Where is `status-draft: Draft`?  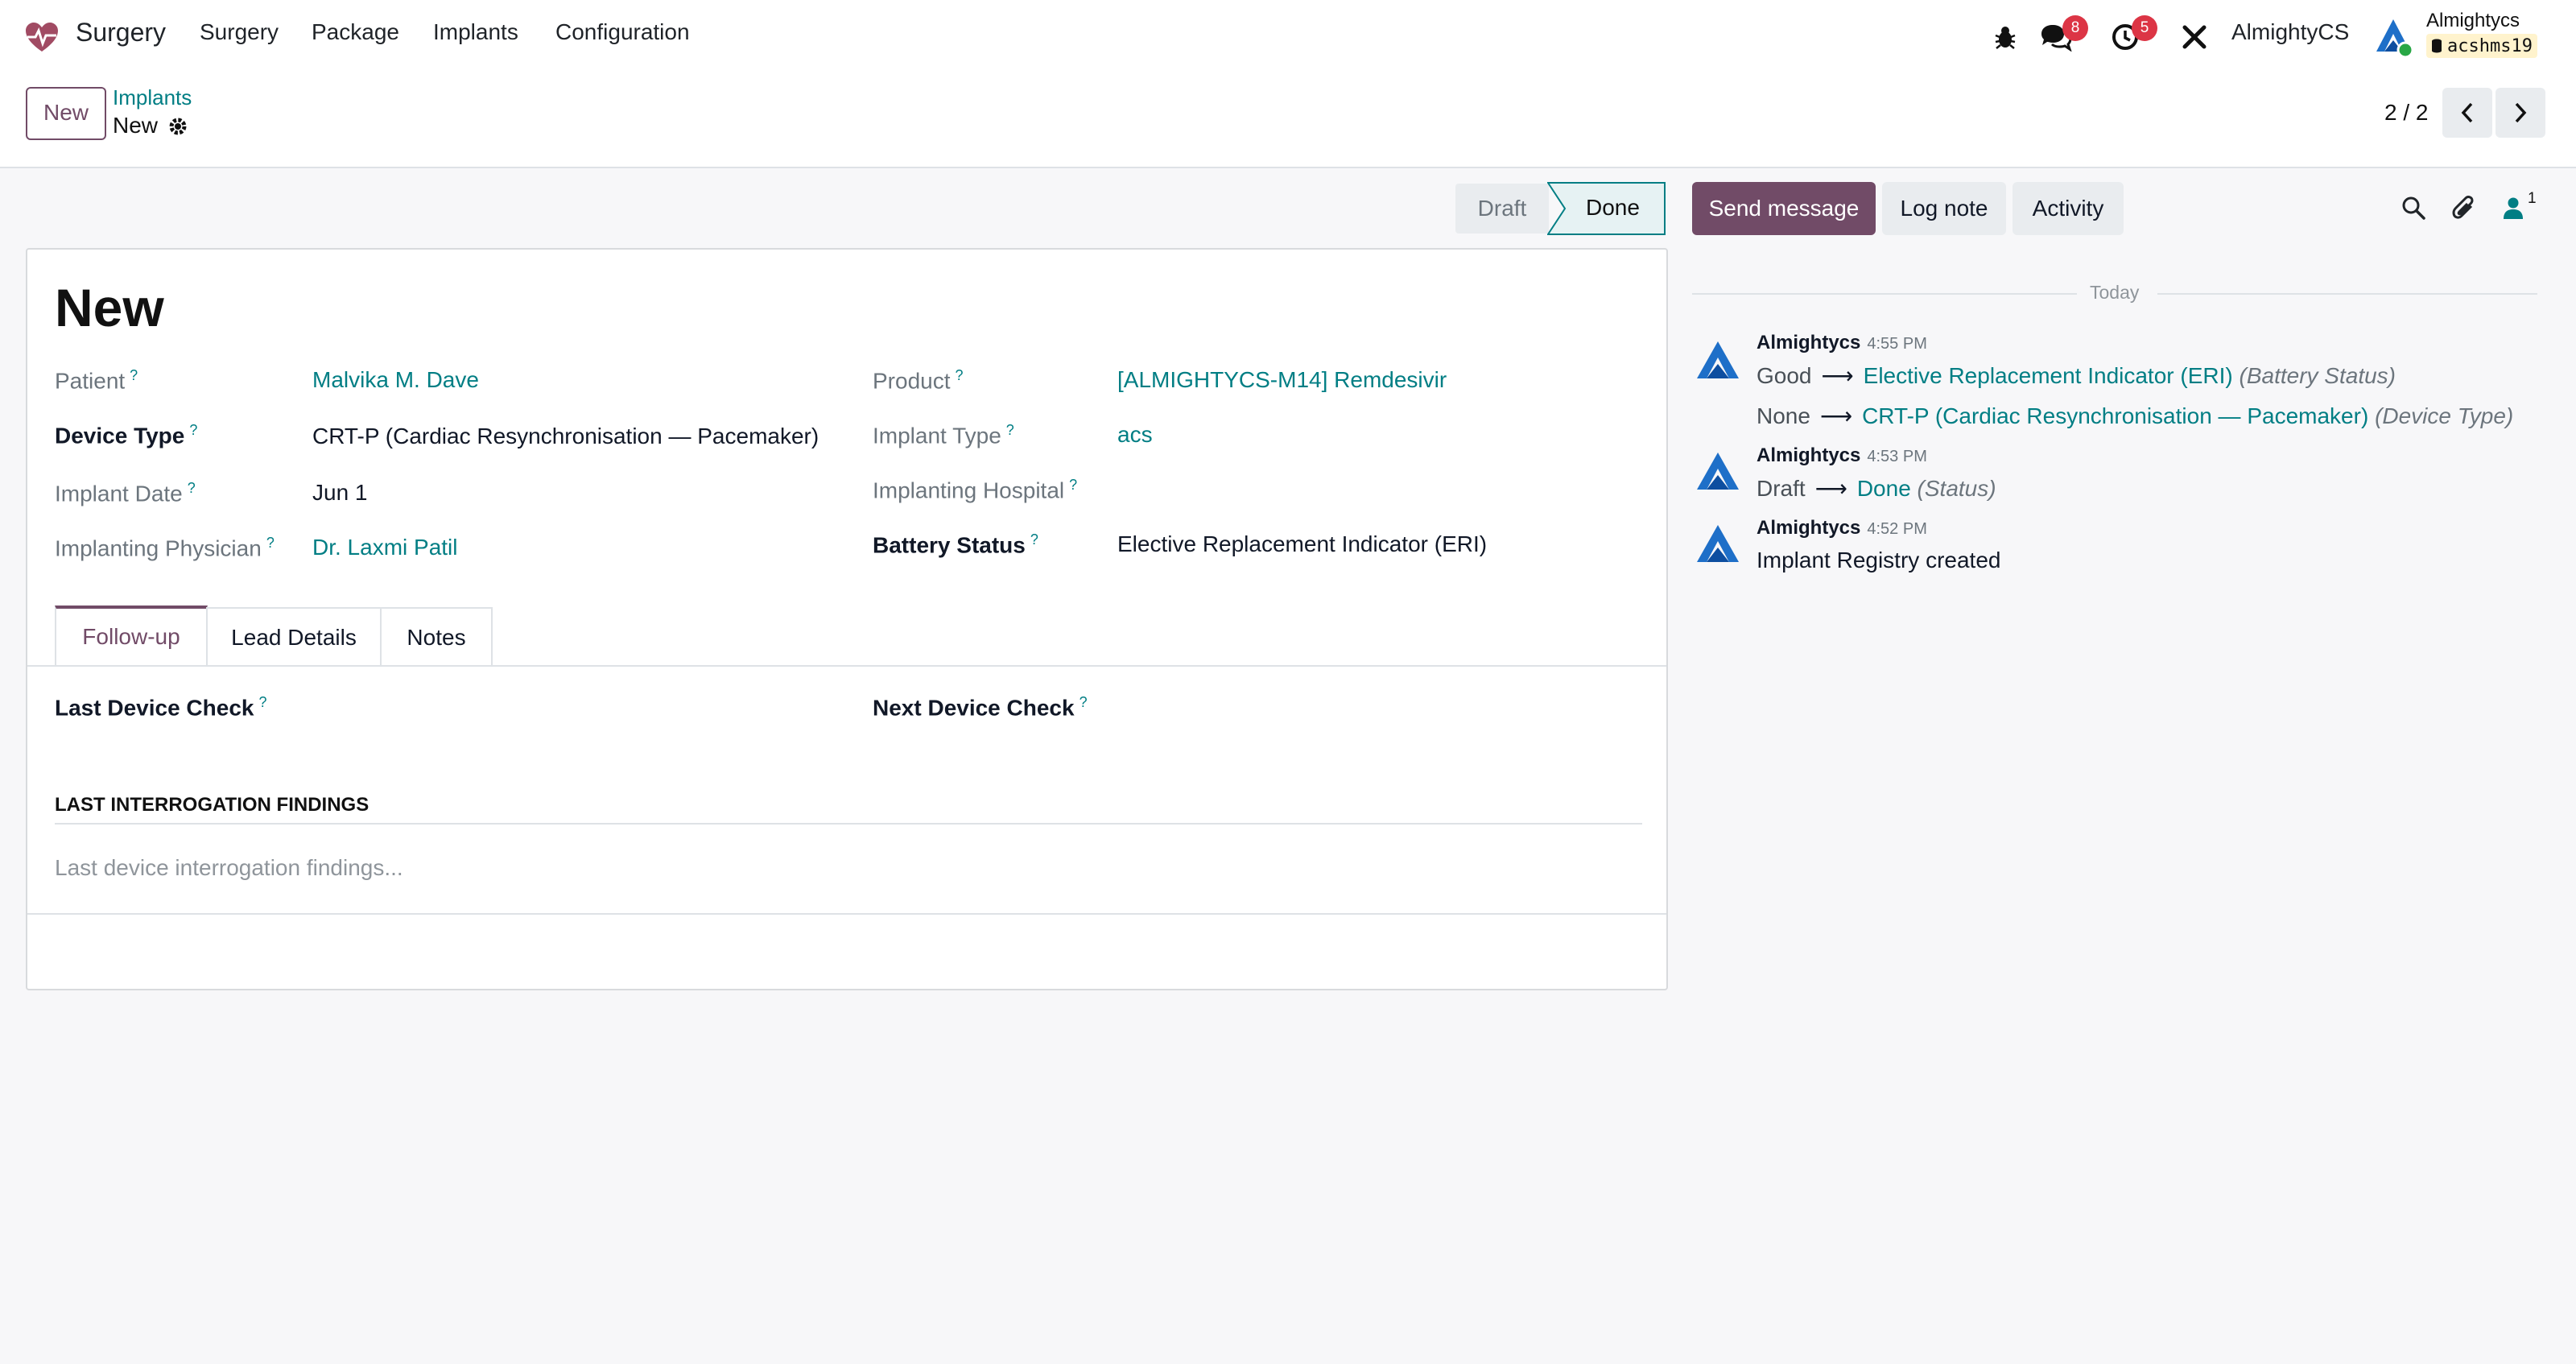 status-draft: Draft is located at coordinates (1502, 209).